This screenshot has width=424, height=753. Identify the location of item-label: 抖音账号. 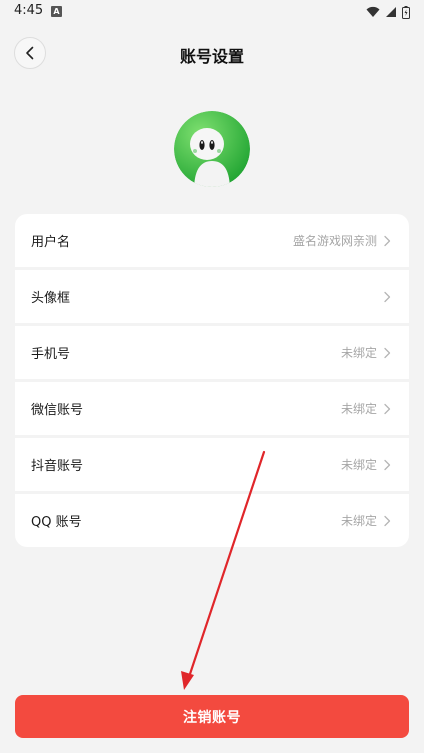
(57, 466).